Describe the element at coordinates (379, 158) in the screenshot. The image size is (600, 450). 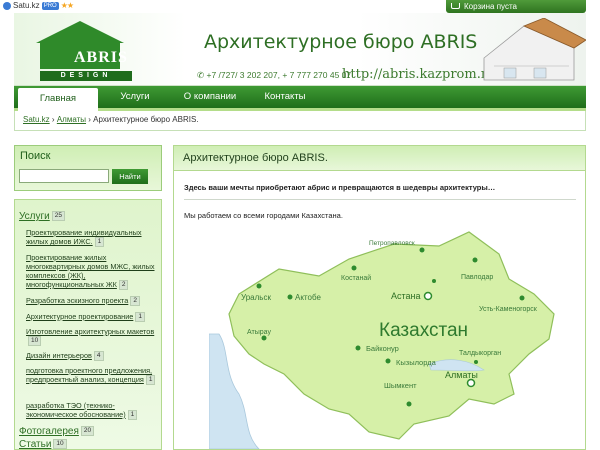
I see `main-title: Архитектурное бюро ABRIS.` at that location.